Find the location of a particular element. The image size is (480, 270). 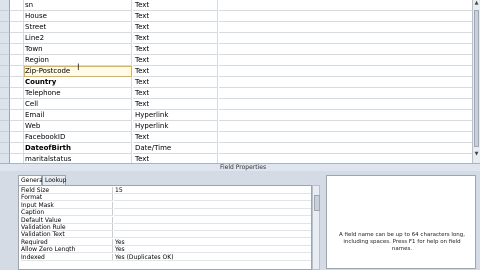

field-row: Web Hyperlink is located at coordinates (236, 126).